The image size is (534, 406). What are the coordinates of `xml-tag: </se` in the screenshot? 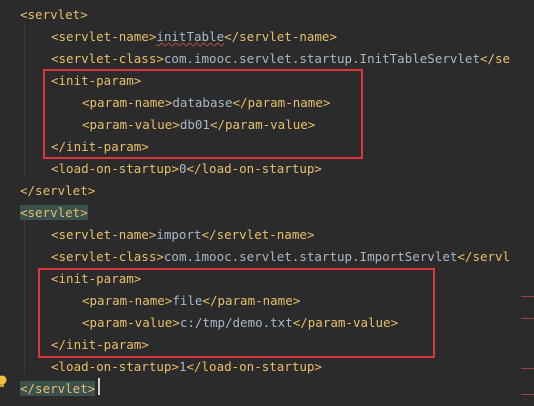 It's located at (495, 58).